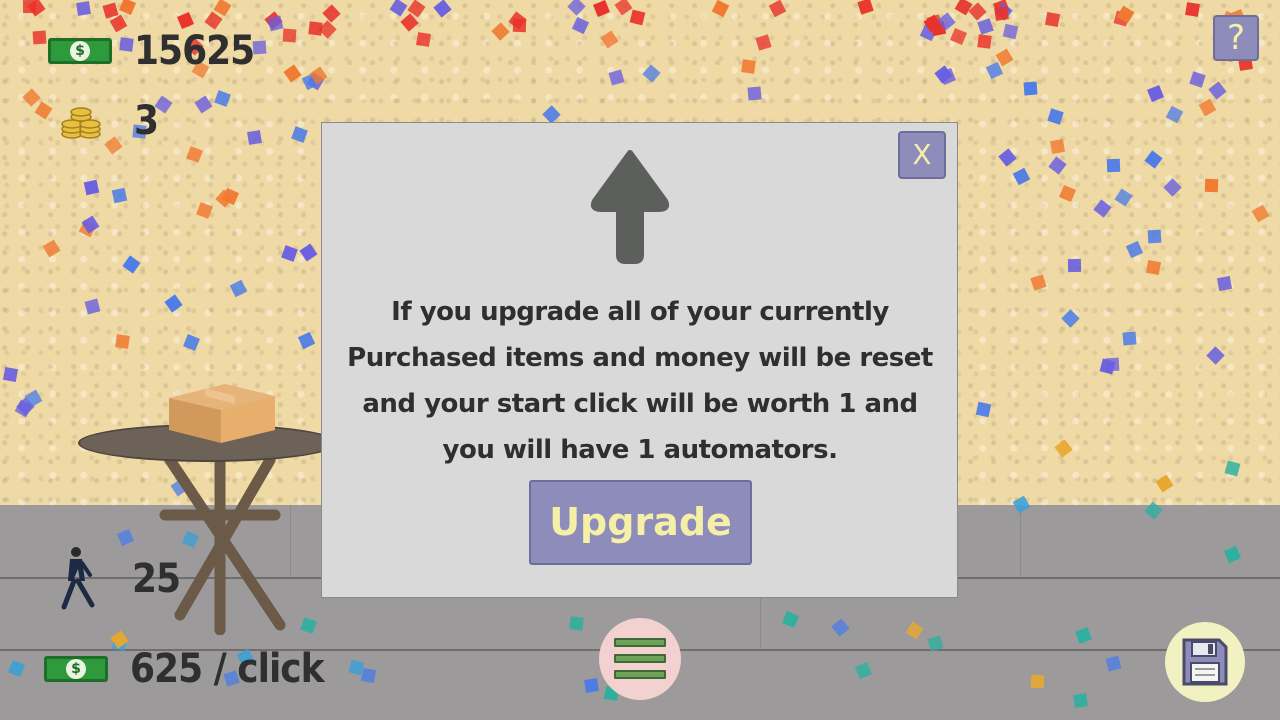 The height and width of the screenshot is (720, 1280). I want to click on per-click-stat: $ 625 / click, so click(184, 669).